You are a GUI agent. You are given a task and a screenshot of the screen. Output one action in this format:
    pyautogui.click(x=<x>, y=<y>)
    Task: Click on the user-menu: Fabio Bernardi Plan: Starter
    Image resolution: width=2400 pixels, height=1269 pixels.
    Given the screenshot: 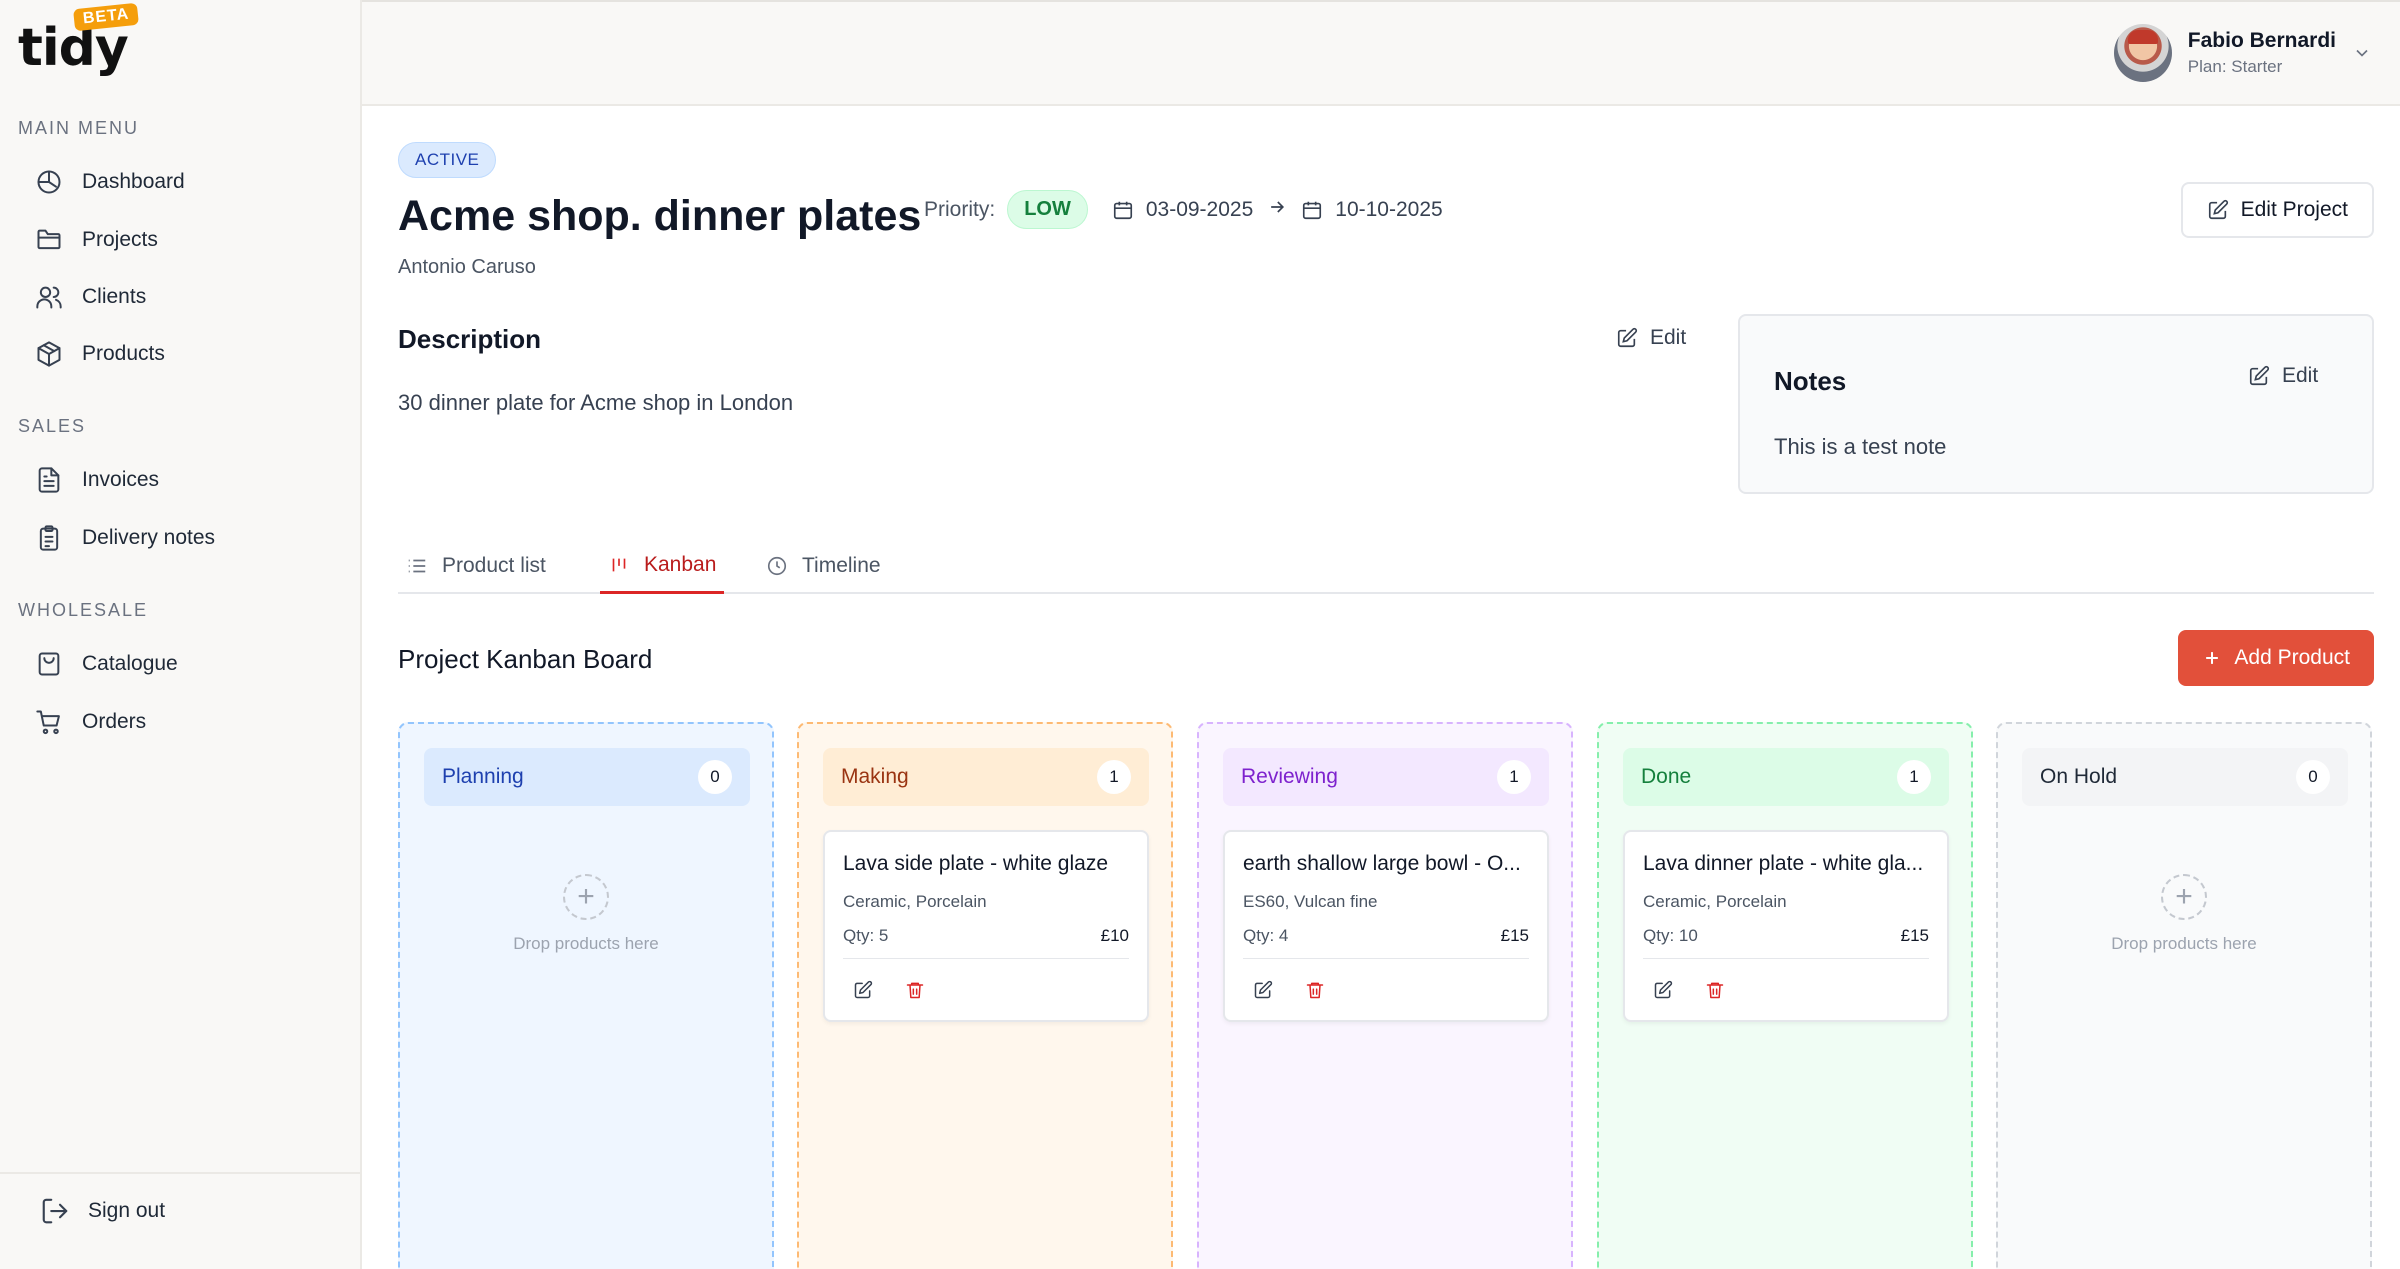 What is the action you would take?
    pyautogui.click(x=2242, y=53)
    